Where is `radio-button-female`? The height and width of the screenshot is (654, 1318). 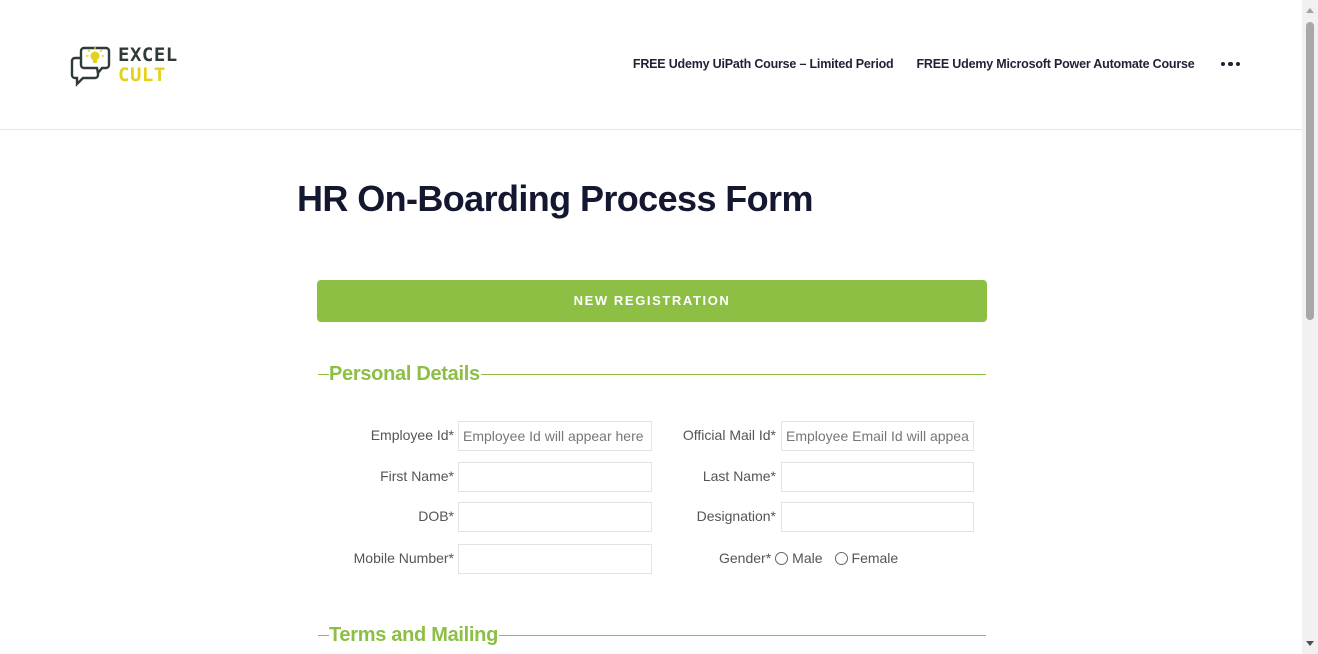 radio-button-female is located at coordinates (841, 558).